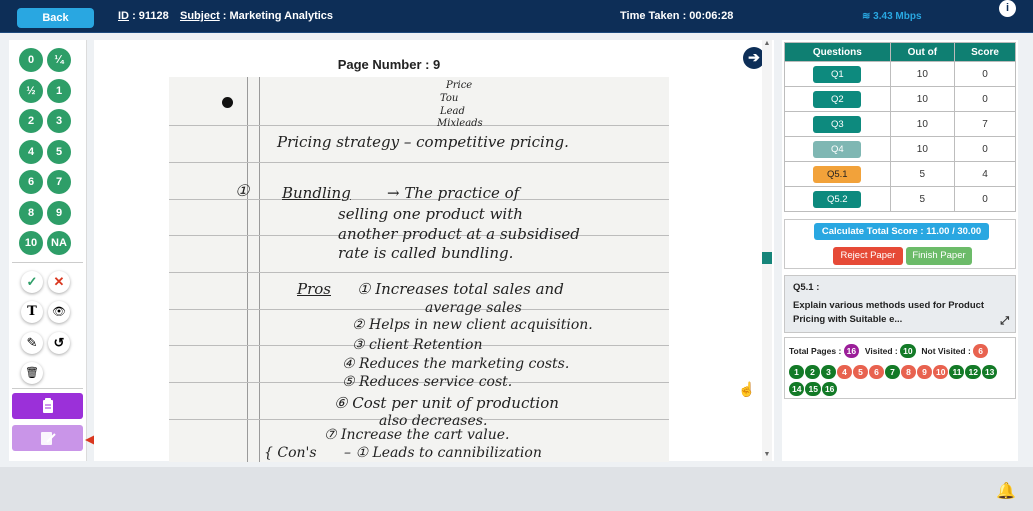 This screenshot has height=511, width=1033. I want to click on page-pill-7: 7, so click(892, 372).